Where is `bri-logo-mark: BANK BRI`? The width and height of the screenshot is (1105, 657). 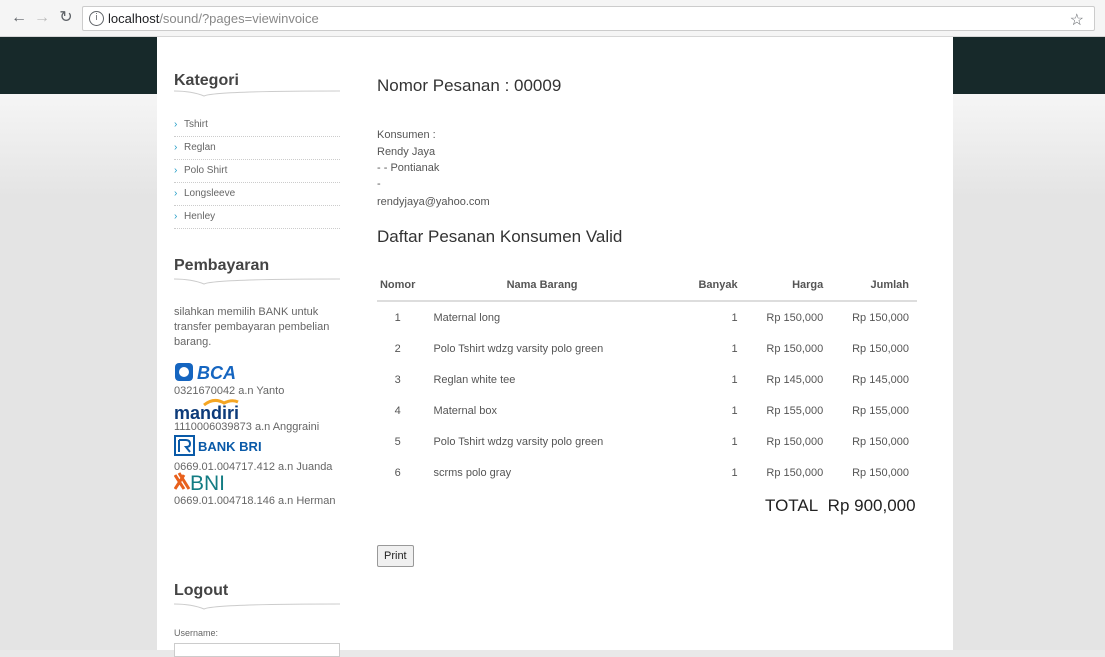 bri-logo-mark: BANK BRI is located at coordinates (218, 445).